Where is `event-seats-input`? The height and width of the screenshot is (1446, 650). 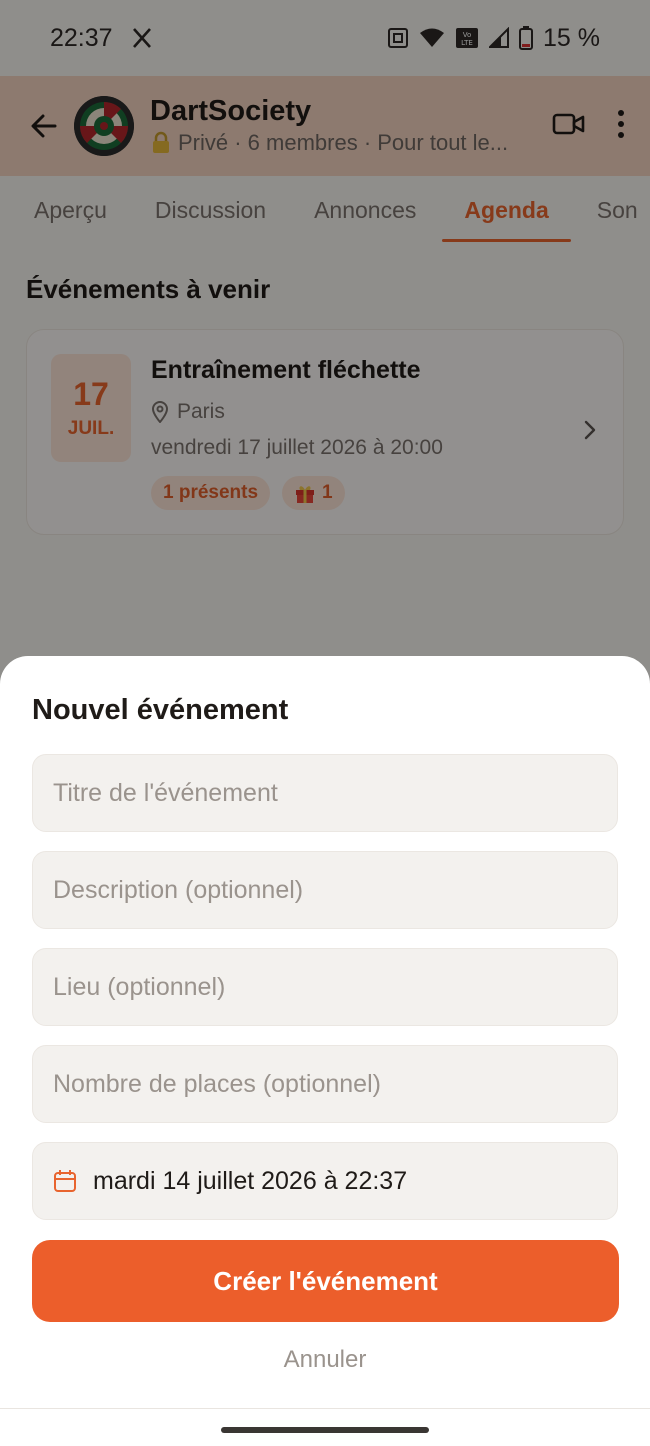
event-seats-input is located at coordinates (325, 1084).